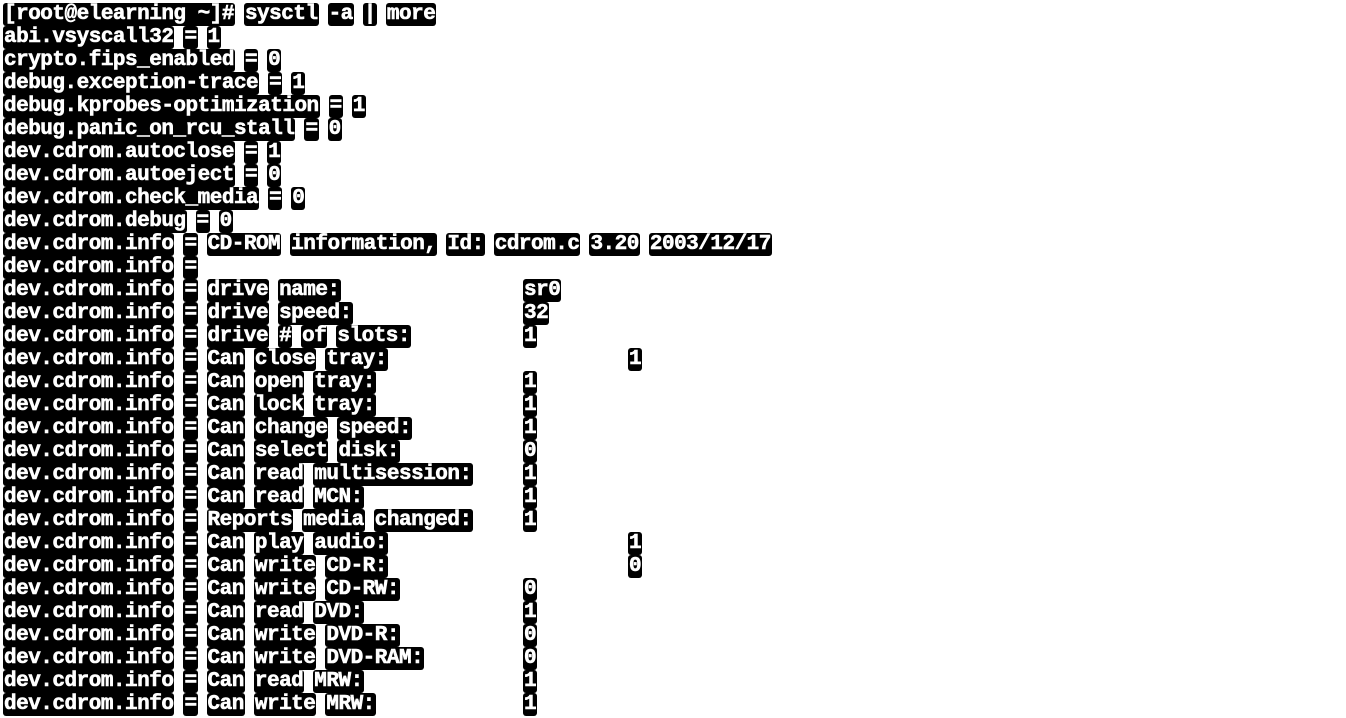 The width and height of the screenshot is (1346, 718). Describe the element at coordinates (119, 152) in the screenshot. I see `sysctl-key: dev.cdrom.autoclose` at that location.